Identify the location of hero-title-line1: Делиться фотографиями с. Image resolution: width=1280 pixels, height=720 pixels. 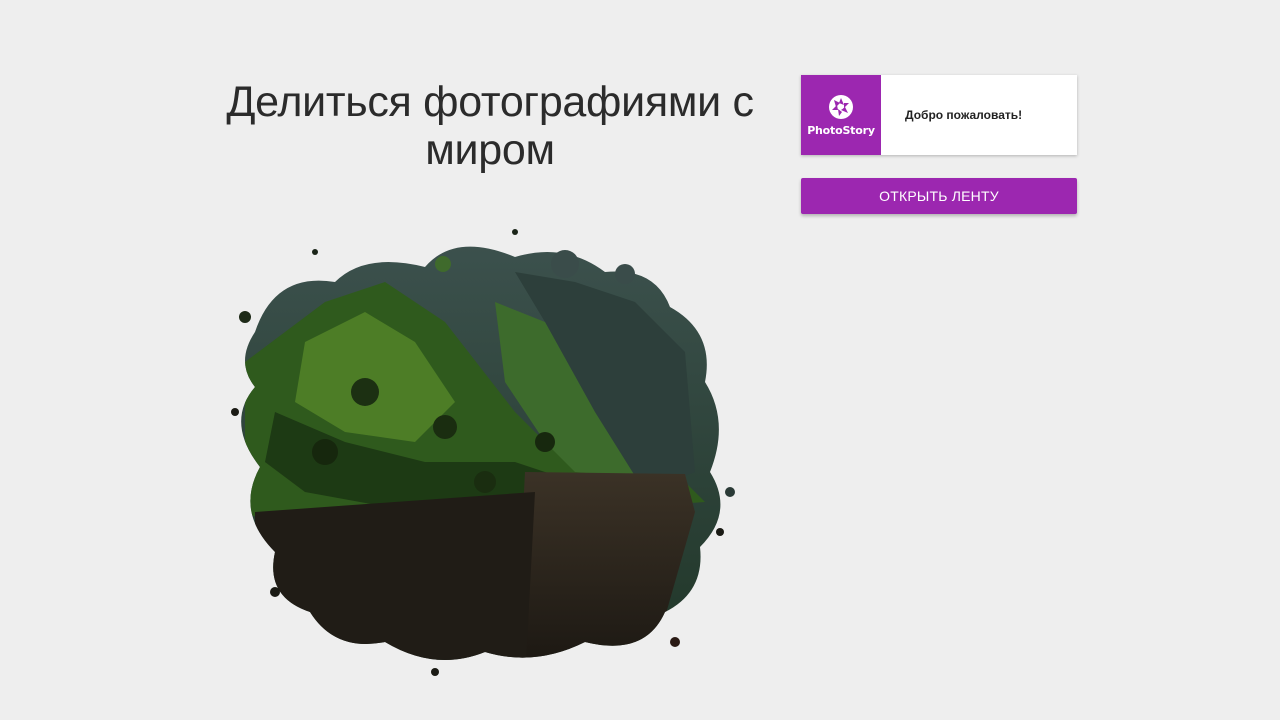
(490, 102).